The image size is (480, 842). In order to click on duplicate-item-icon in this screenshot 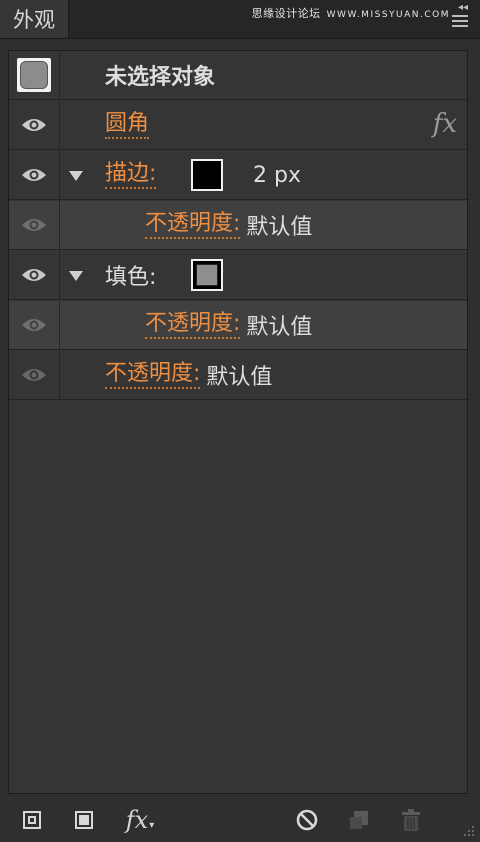, I will do `click(359, 820)`.